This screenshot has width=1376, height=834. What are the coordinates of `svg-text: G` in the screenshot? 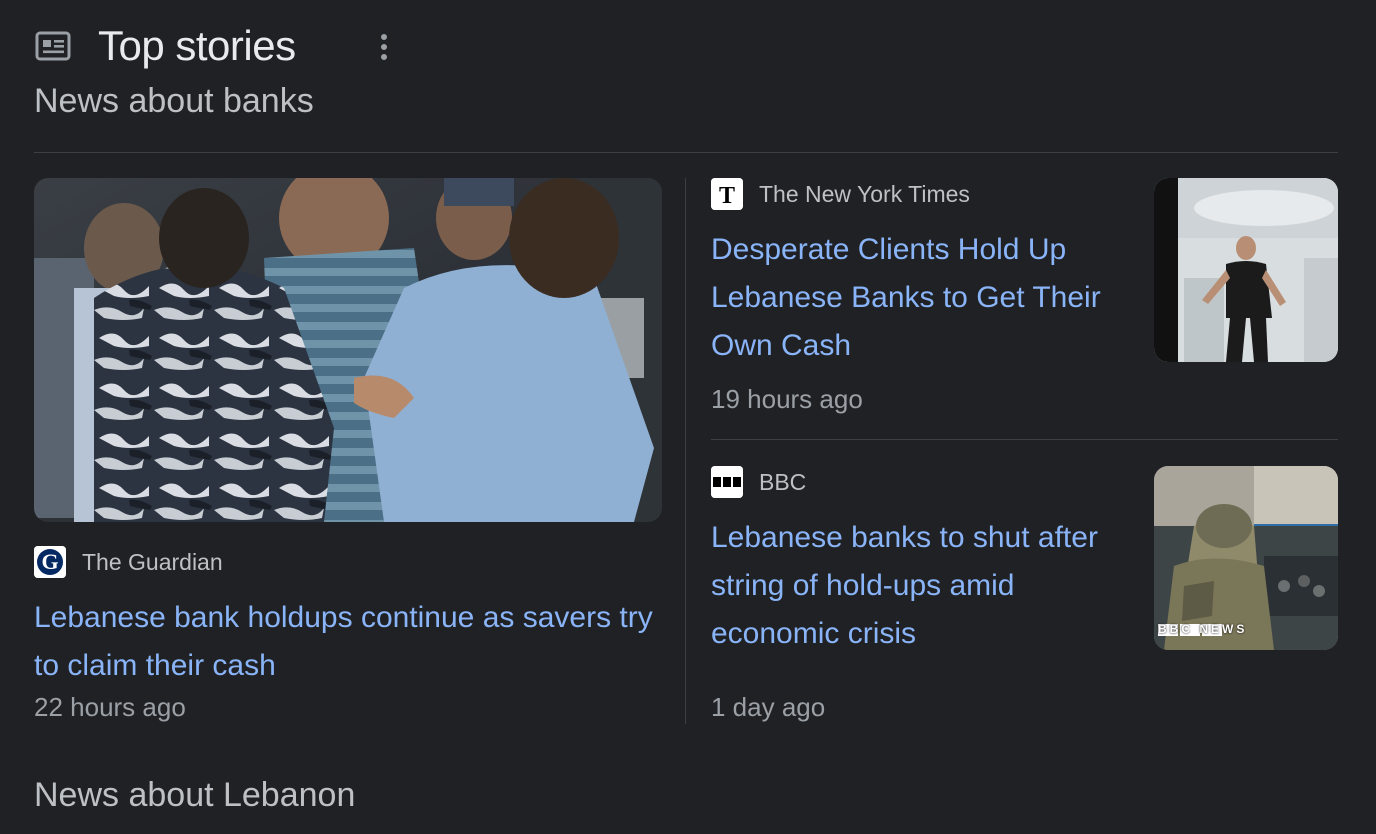 It's located at (49, 561).